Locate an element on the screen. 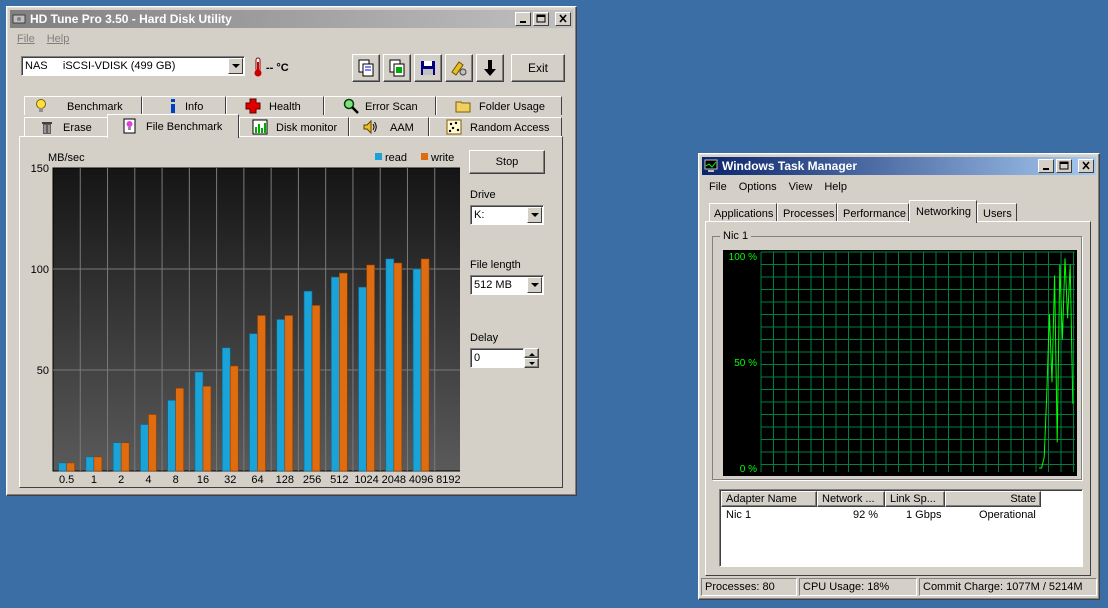  tab-disk-monitor: Disk monitor is located at coordinates (294, 126).